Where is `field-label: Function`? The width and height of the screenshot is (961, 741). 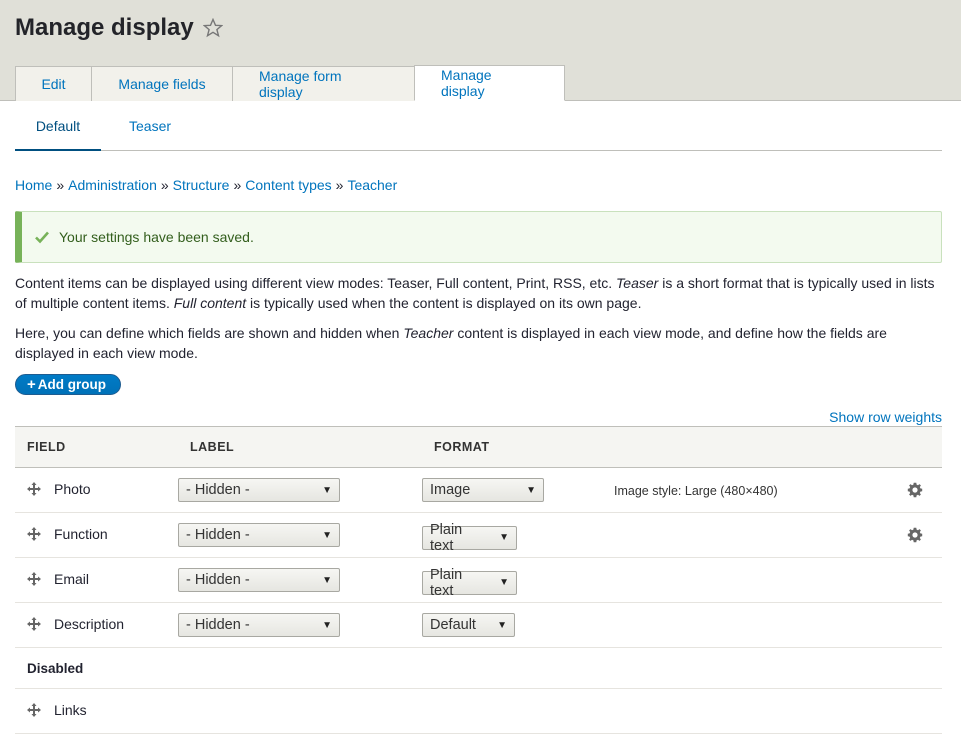
field-label: Function is located at coordinates (81, 534).